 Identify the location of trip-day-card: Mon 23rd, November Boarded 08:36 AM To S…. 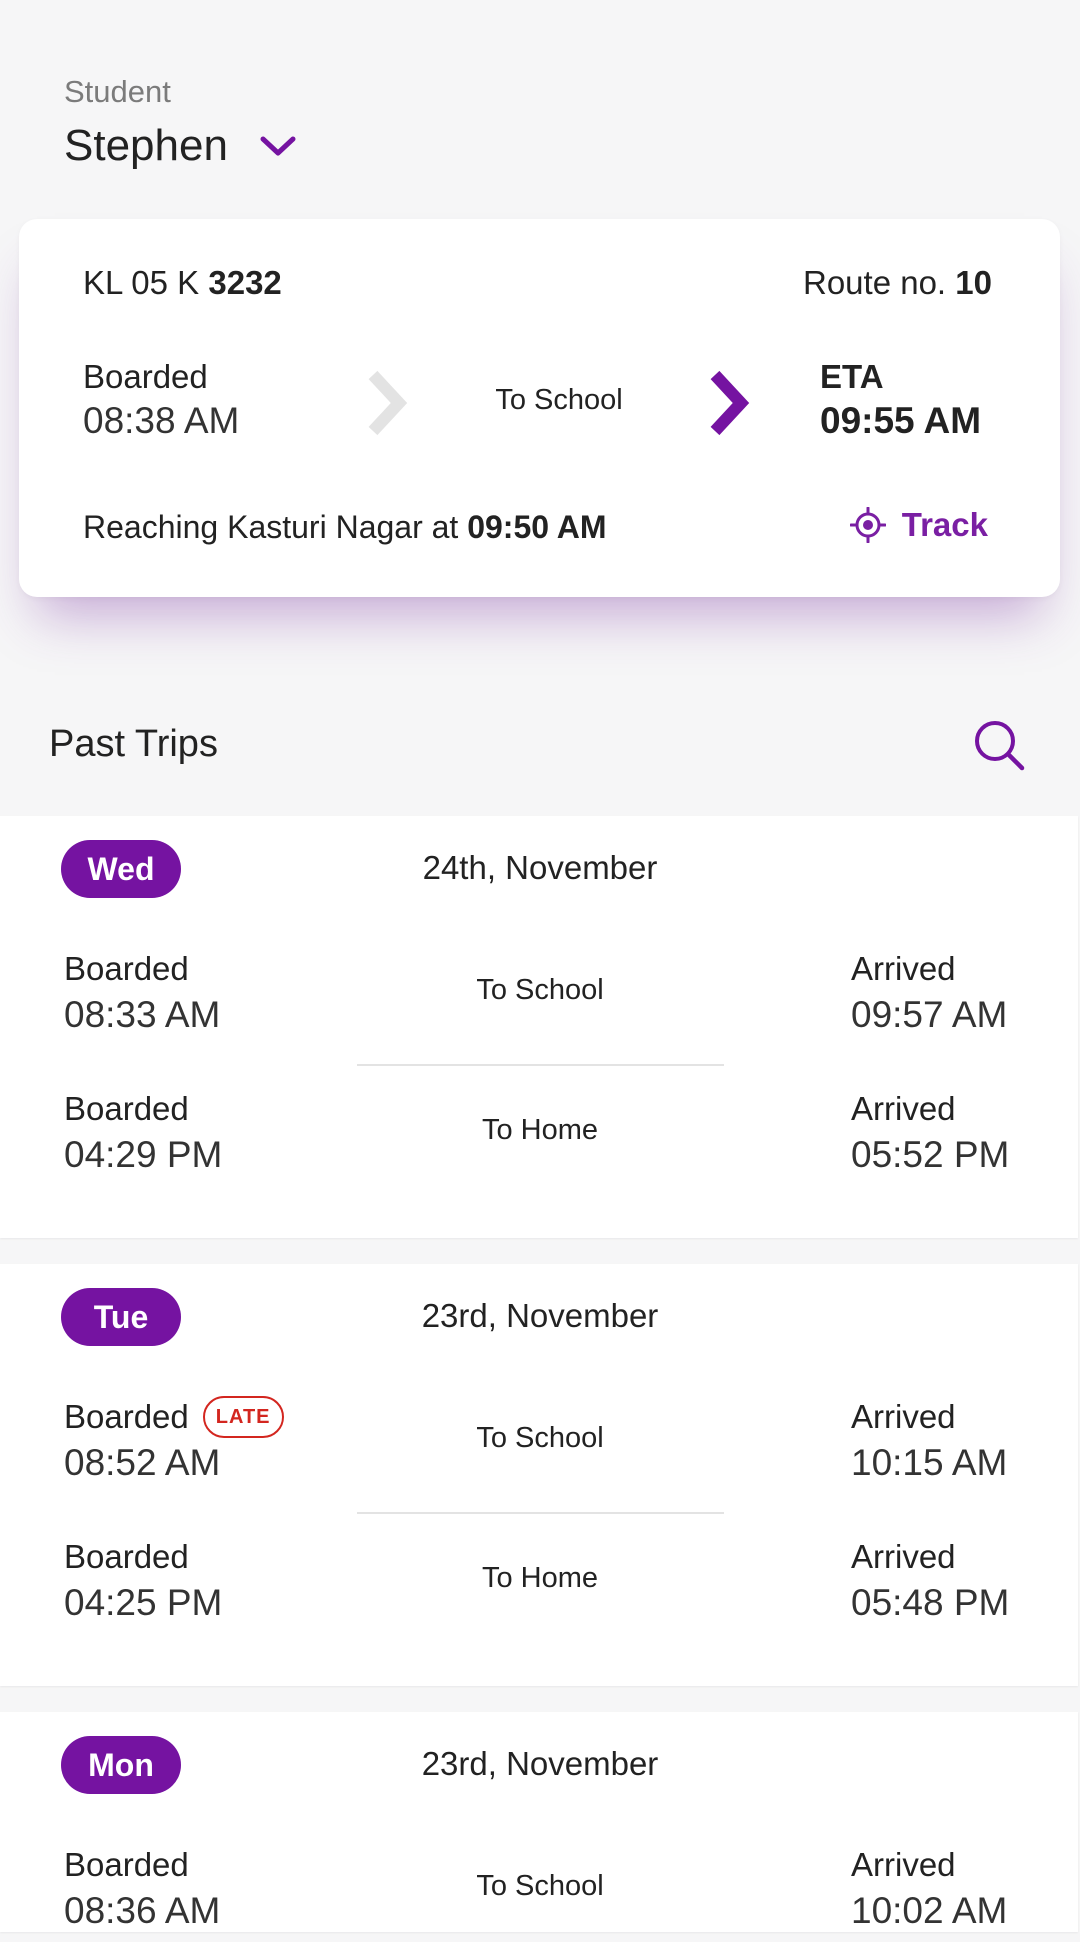
(539, 1822).